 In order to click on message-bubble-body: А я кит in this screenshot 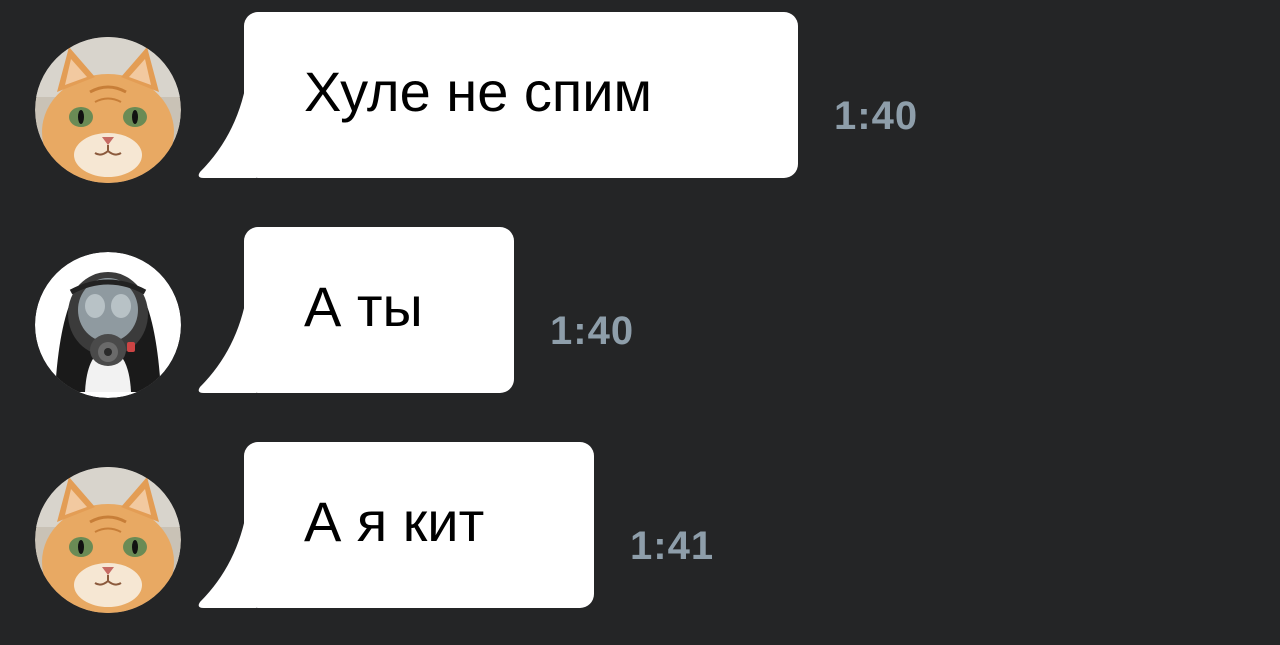, I will do `click(419, 525)`.